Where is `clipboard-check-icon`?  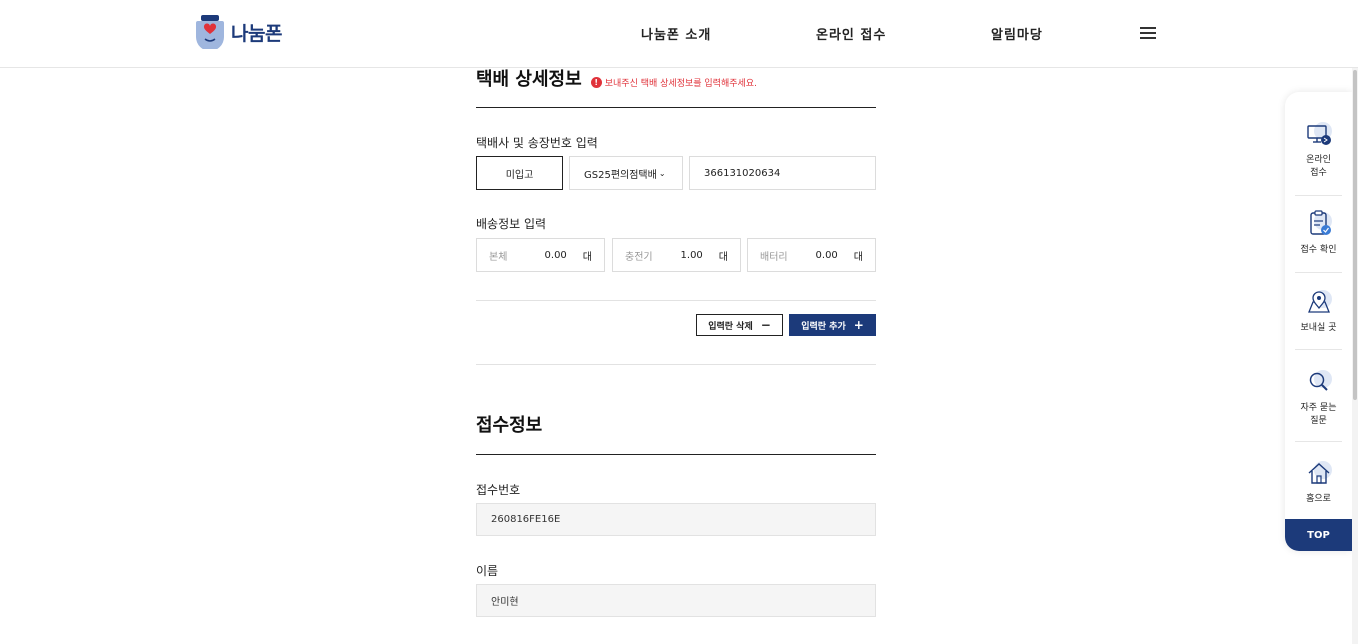 clipboard-check-icon is located at coordinates (1320, 222).